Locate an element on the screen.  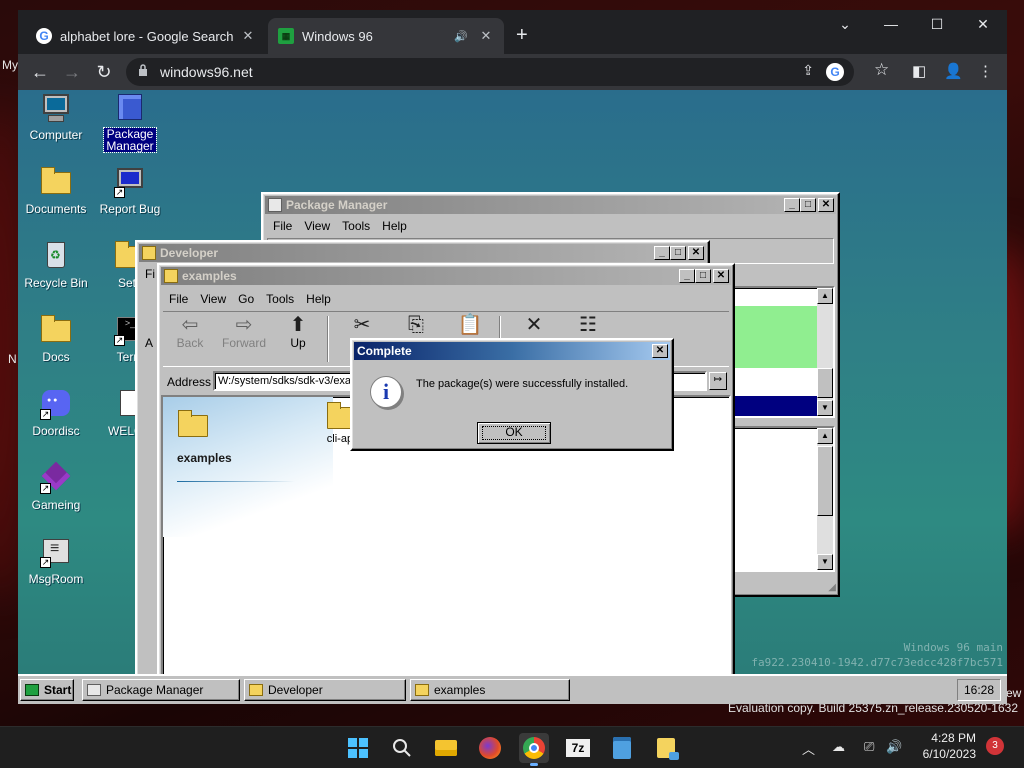
package-manager-menubar: File View Tools Help is located at coordinates (550, 226).